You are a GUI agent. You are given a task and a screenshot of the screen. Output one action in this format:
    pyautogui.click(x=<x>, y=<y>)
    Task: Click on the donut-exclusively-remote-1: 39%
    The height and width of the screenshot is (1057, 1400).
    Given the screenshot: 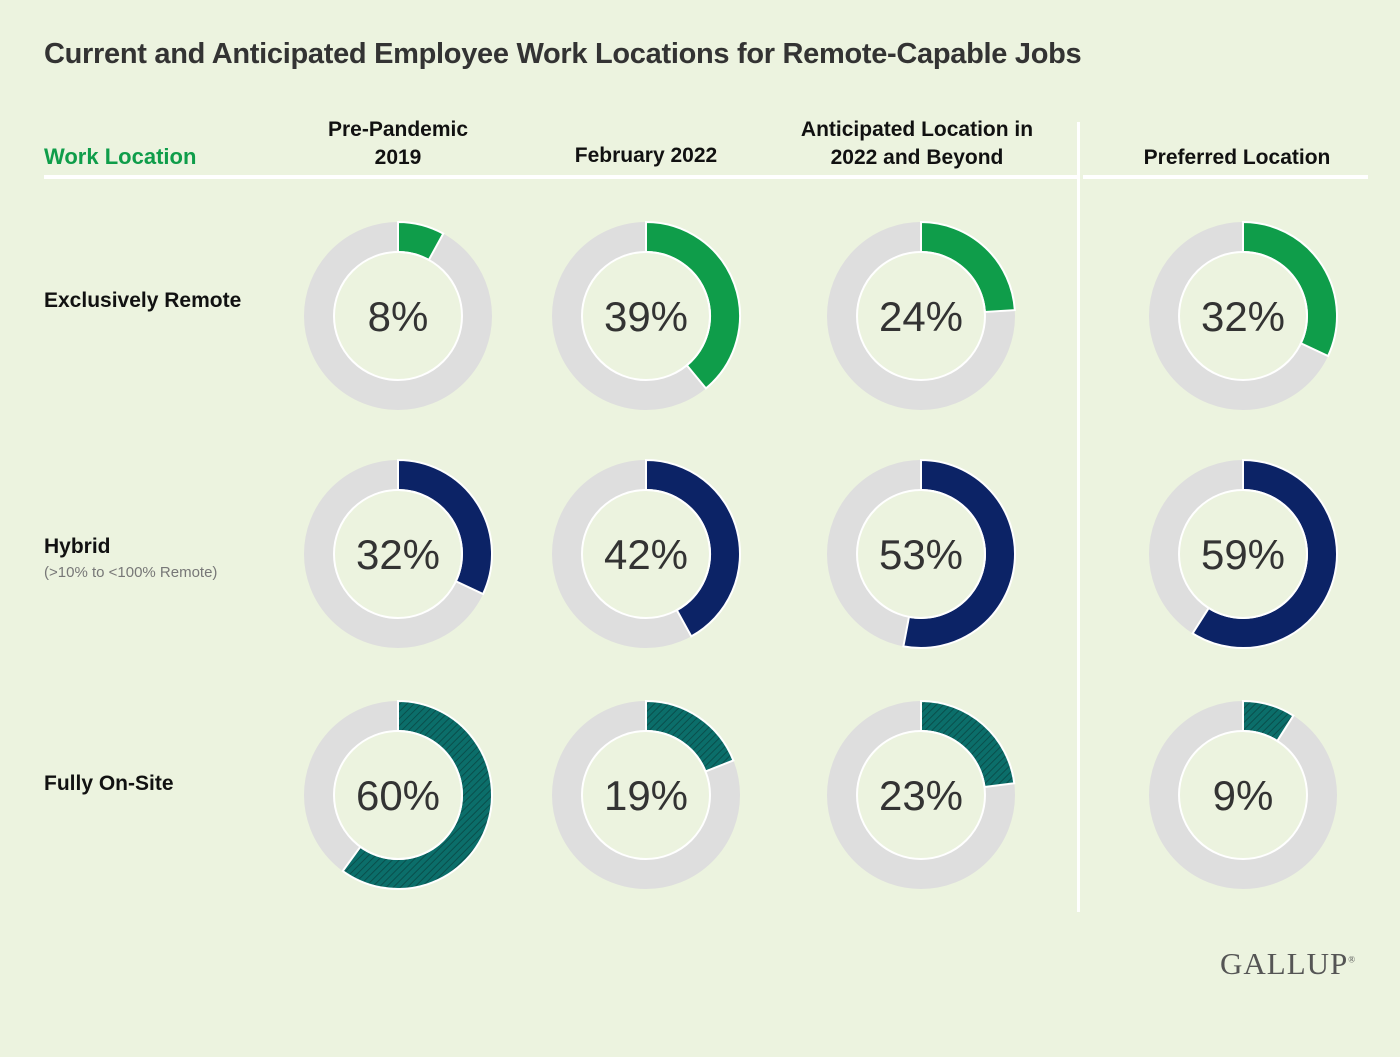 What is the action you would take?
    pyautogui.click(x=646, y=315)
    